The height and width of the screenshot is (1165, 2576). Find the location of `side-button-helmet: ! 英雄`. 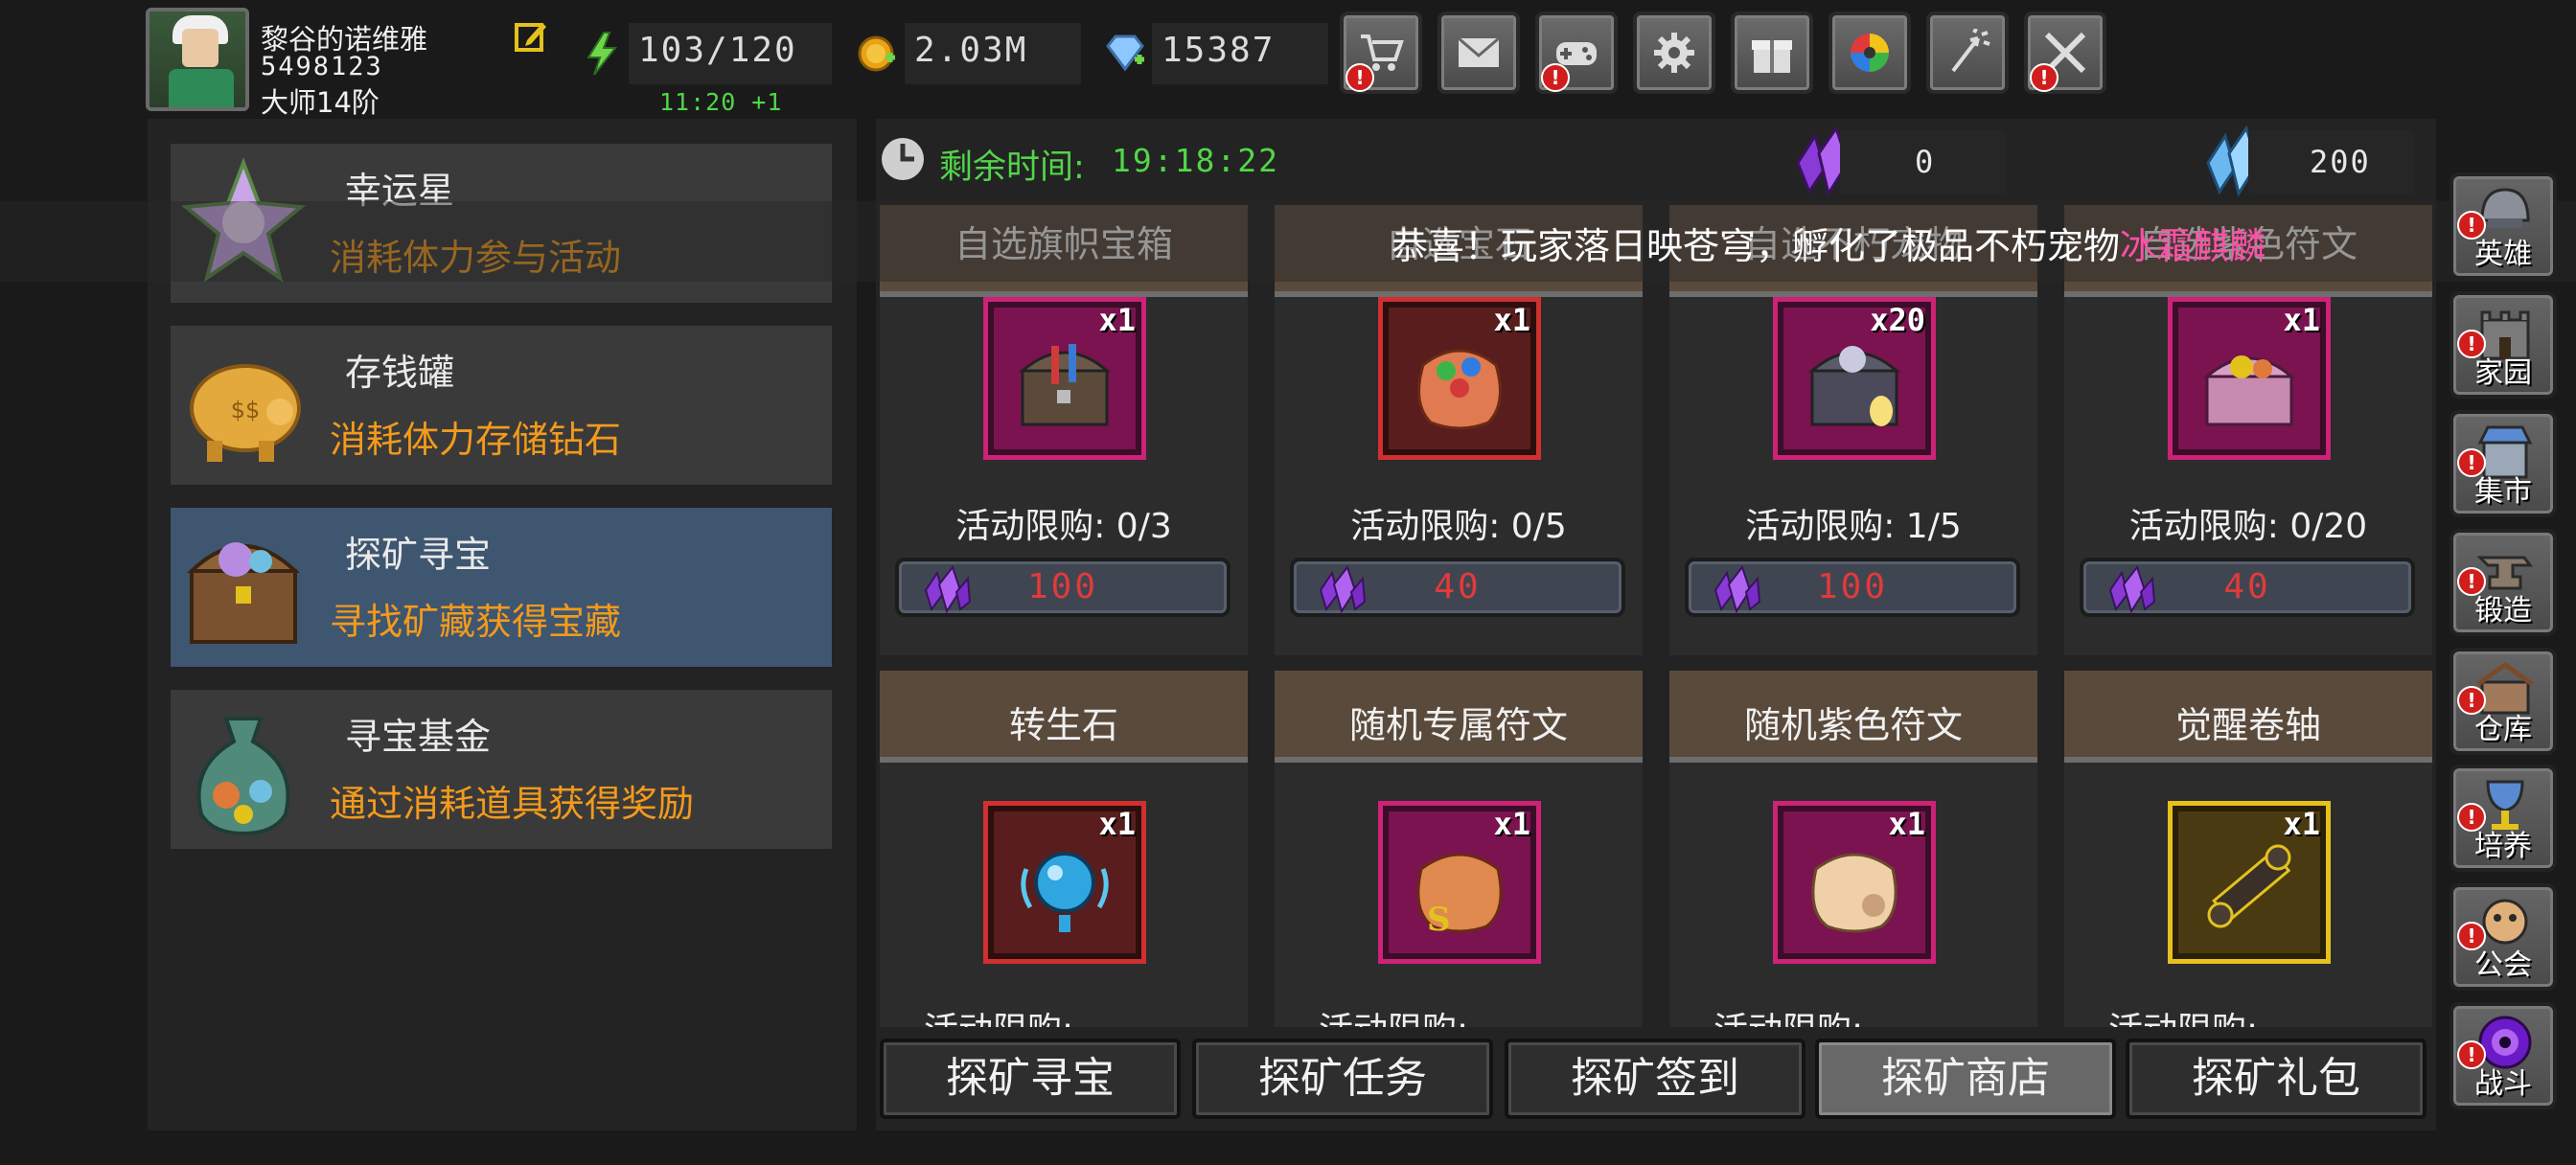

side-button-helmet: ! 英雄 is located at coordinates (2503, 226).